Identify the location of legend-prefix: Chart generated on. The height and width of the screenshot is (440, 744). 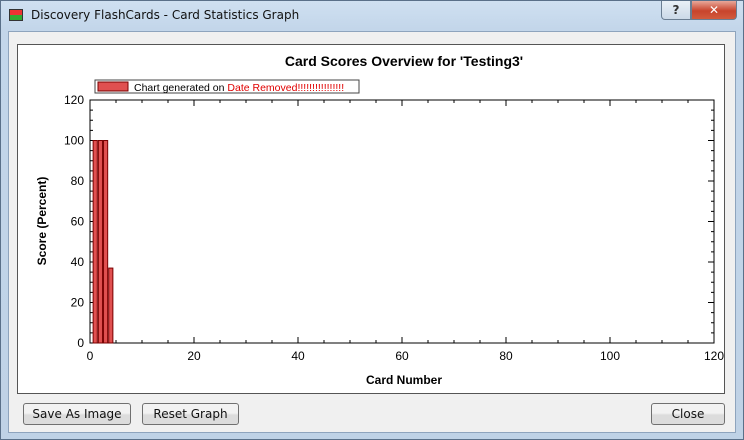
(180, 88).